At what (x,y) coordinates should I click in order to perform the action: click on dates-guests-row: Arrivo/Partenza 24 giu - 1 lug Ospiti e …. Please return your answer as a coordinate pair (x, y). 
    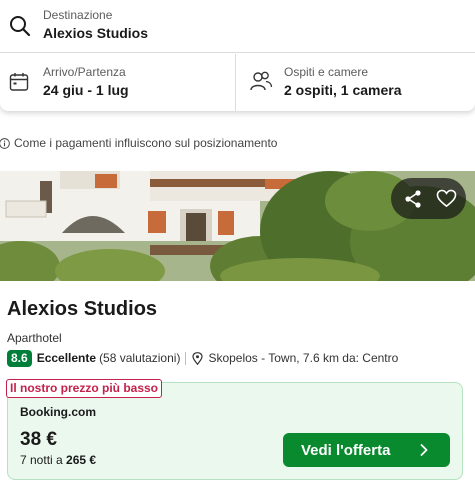
    Looking at the image, I should click on (237, 82).